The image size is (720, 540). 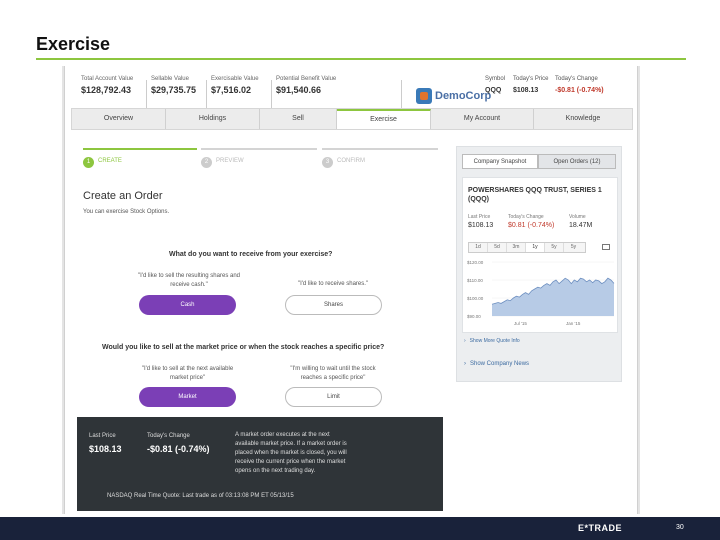 I want to click on todays-price: Today's Price $108.13, so click(x=531, y=85).